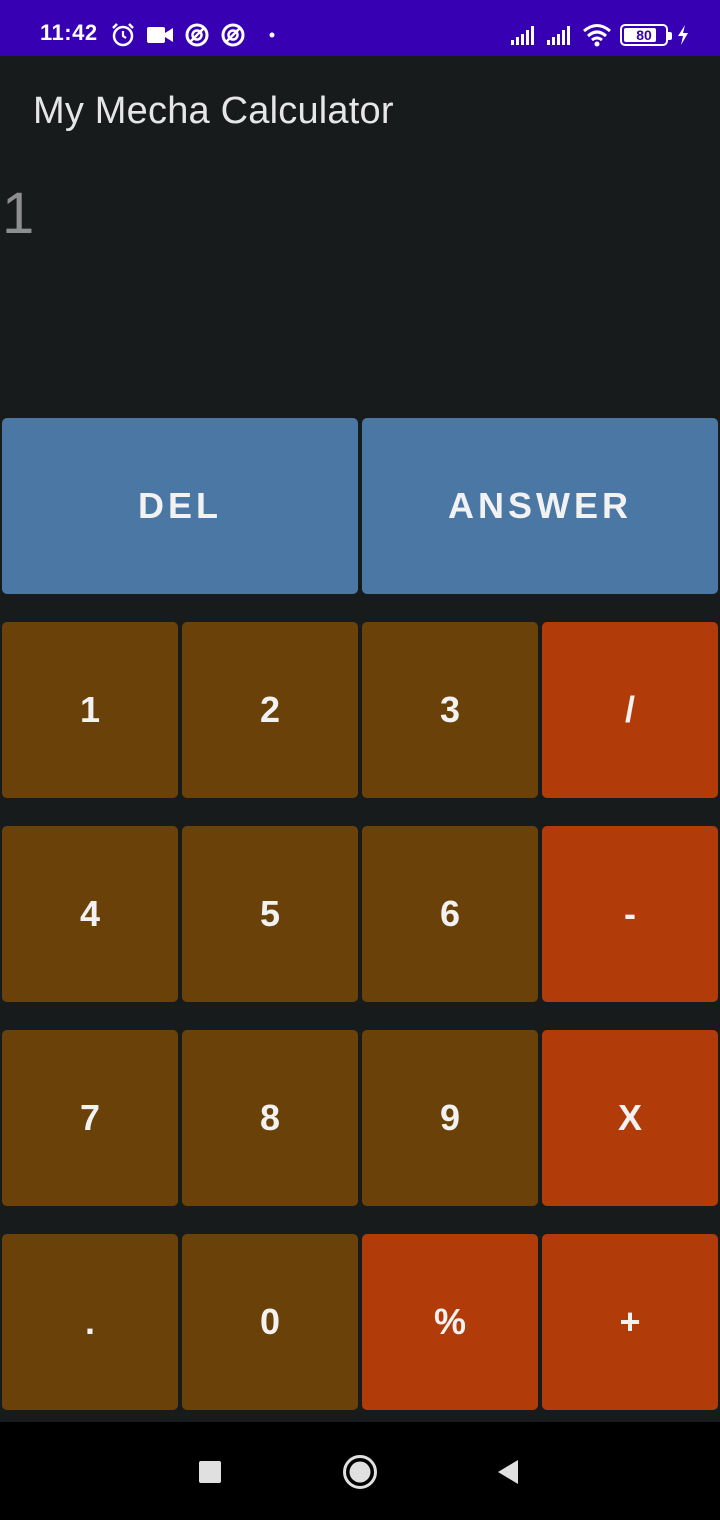 This screenshot has height=1520, width=720. Describe the element at coordinates (270, 710) in the screenshot. I see `digit-2-button: 2` at that location.